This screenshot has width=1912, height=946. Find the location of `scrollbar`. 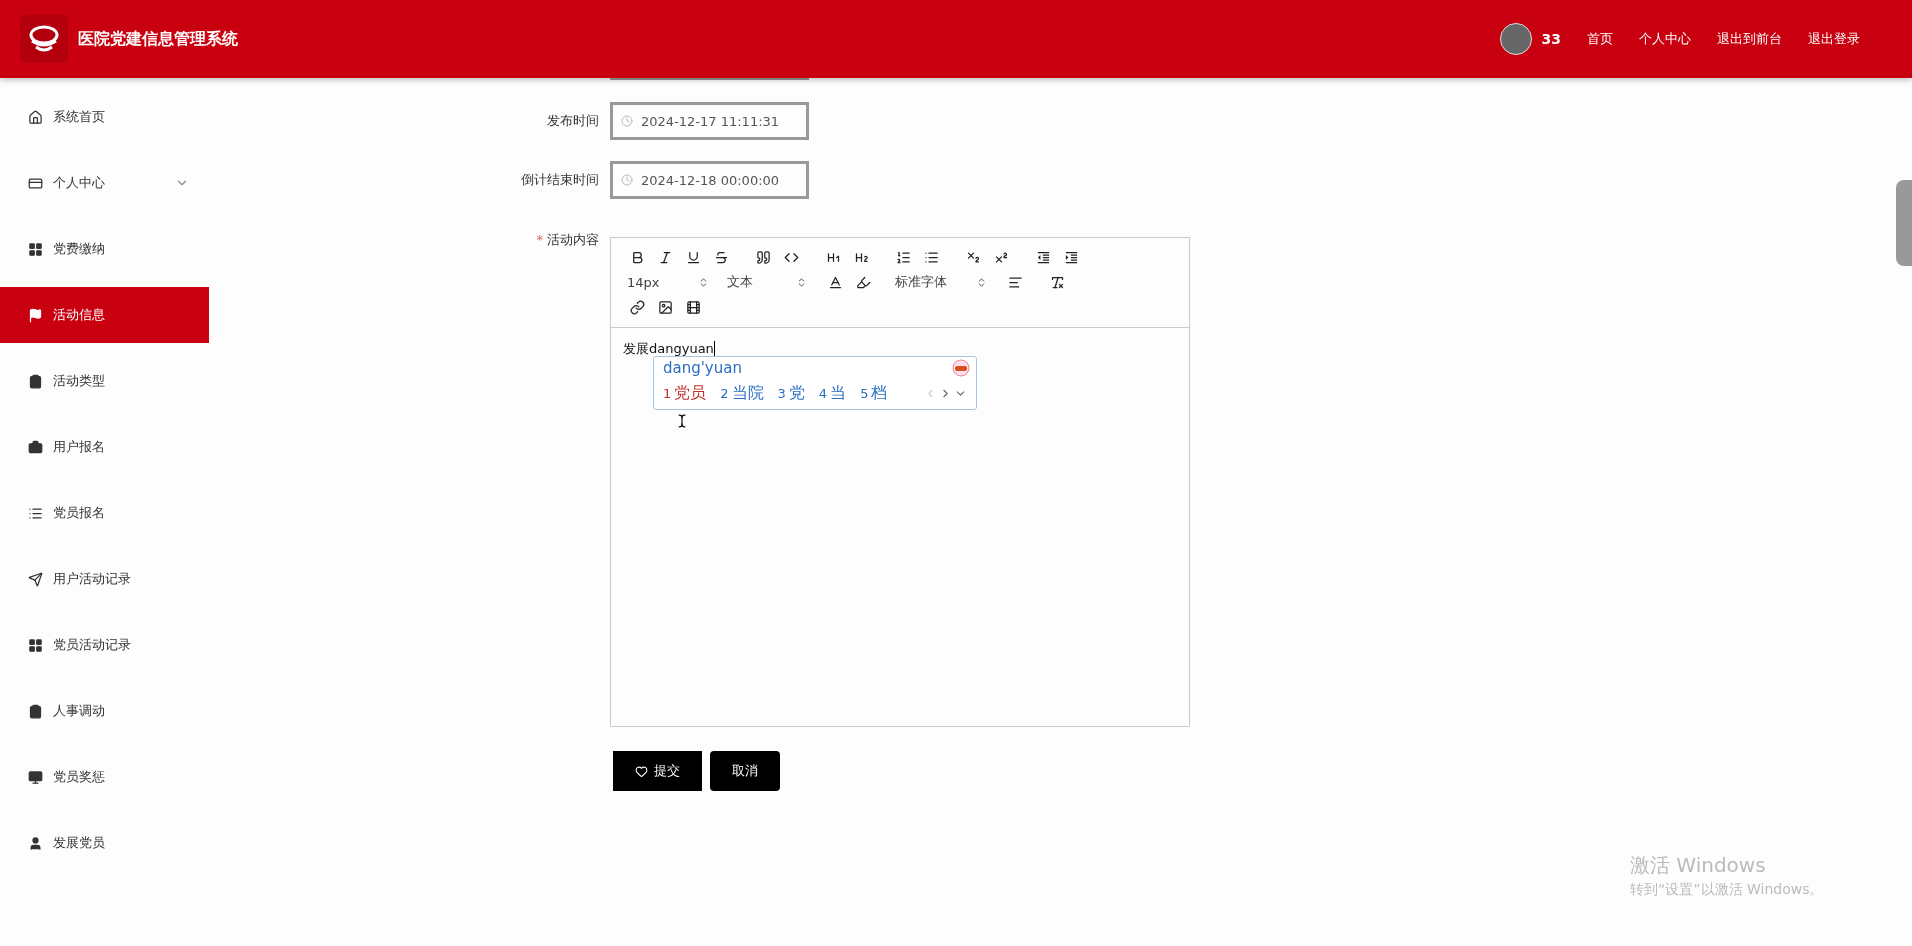

scrollbar is located at coordinates (1904, 223).